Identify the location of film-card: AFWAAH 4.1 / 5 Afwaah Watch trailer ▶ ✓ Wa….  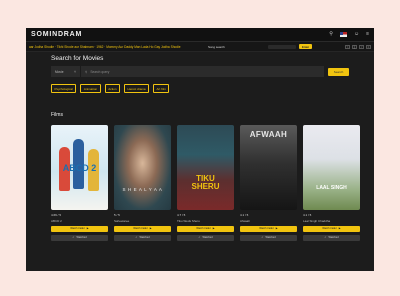
(268, 183).